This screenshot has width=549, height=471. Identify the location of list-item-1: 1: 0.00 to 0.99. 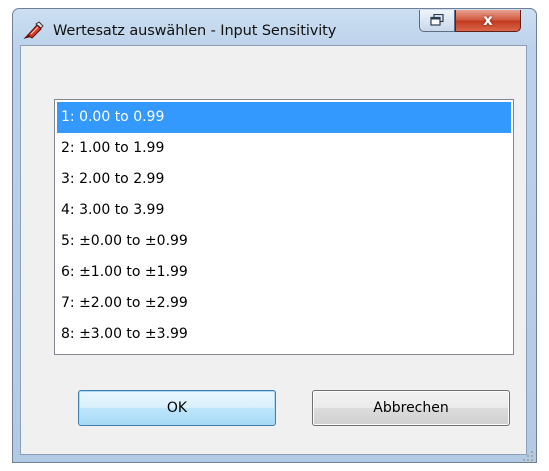
(284, 117).